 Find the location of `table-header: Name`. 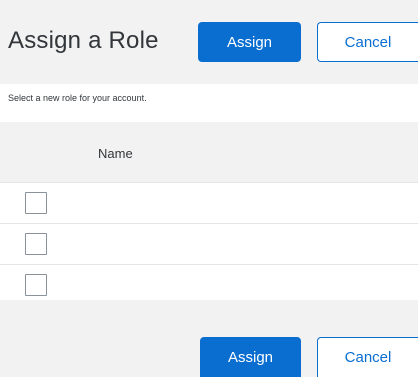

table-header: Name is located at coordinates (209, 156).